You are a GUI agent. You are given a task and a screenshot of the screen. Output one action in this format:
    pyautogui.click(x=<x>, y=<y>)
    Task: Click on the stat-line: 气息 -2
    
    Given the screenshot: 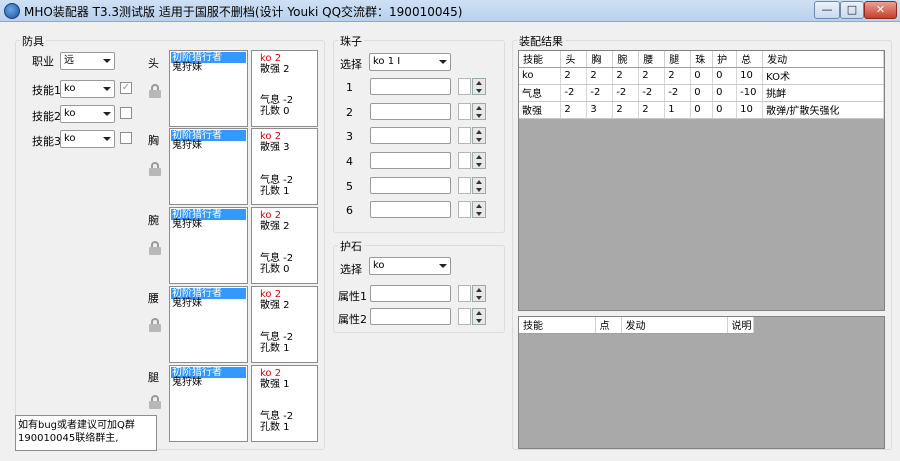 What is the action you would take?
    pyautogui.click(x=277, y=416)
    